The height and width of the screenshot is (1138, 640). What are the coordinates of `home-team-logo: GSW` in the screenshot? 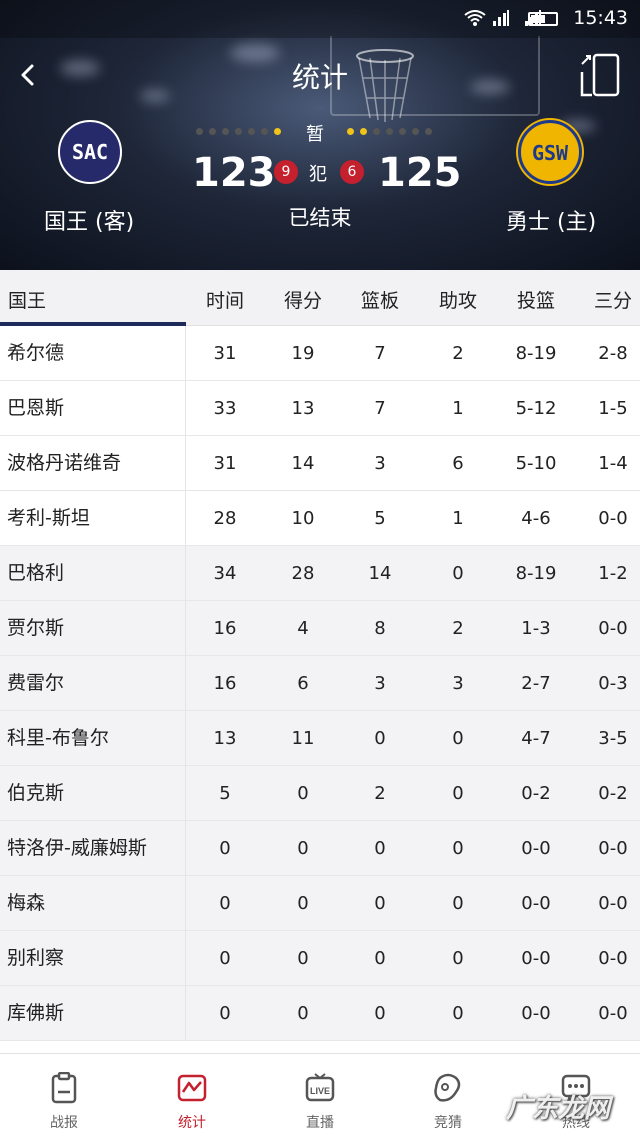 It's located at (550, 152).